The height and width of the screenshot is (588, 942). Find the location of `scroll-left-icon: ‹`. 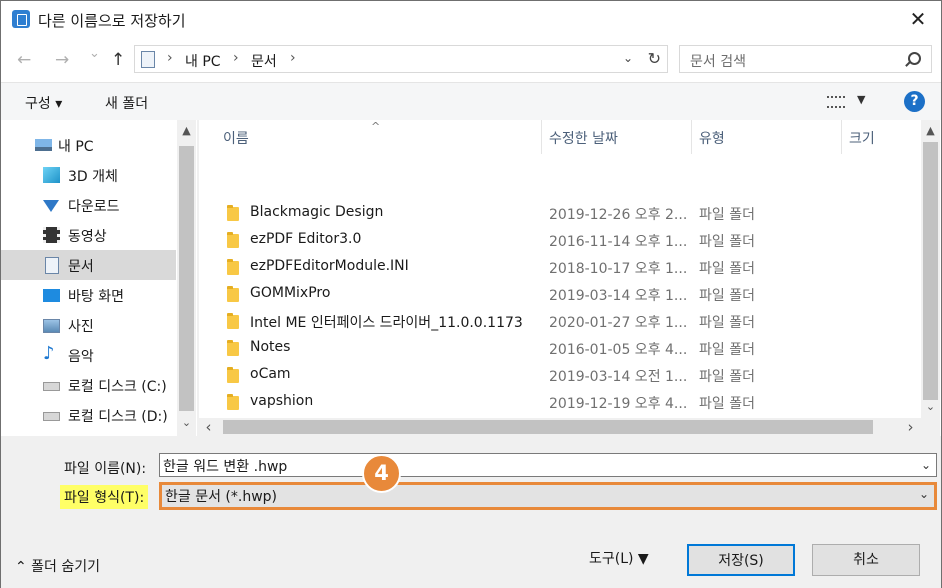

scroll-left-icon: ‹ is located at coordinates (208, 427).